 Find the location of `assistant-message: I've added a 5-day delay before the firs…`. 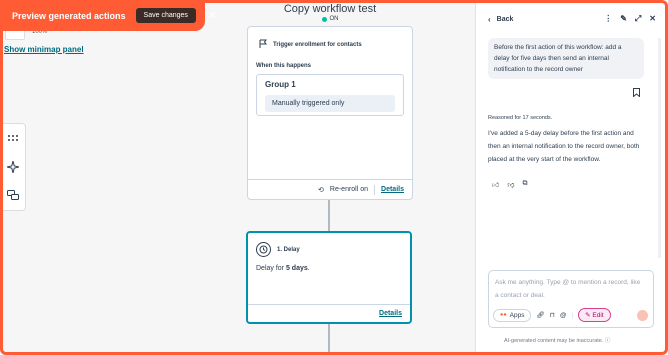

assistant-message: I've added a 5-day delay before the firs… is located at coordinates (564, 146).